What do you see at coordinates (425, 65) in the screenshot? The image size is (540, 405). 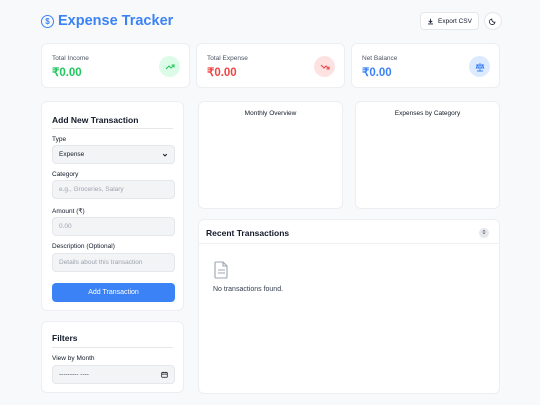 I see `net-balance-card: Net Balance ₹0.00` at bounding box center [425, 65].